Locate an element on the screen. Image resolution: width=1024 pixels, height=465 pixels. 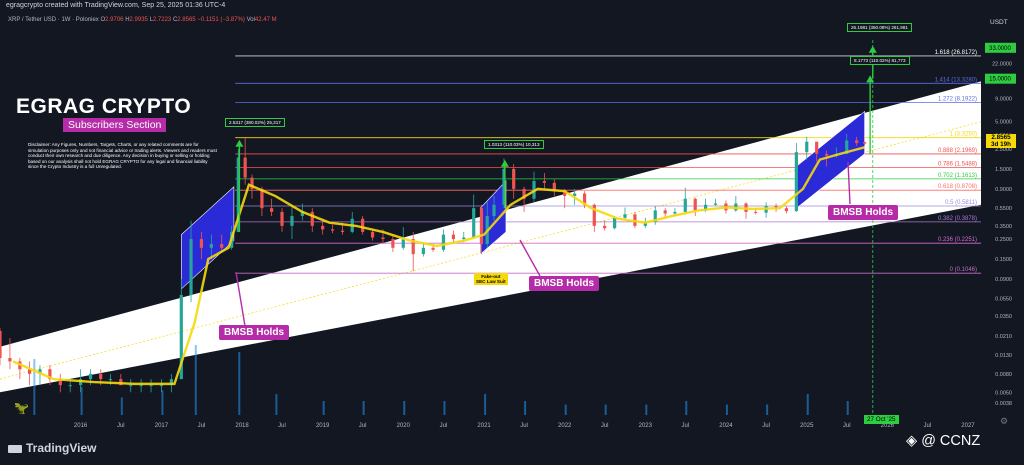
tradingview-logo: TradingView is located at coordinates (52, 448).